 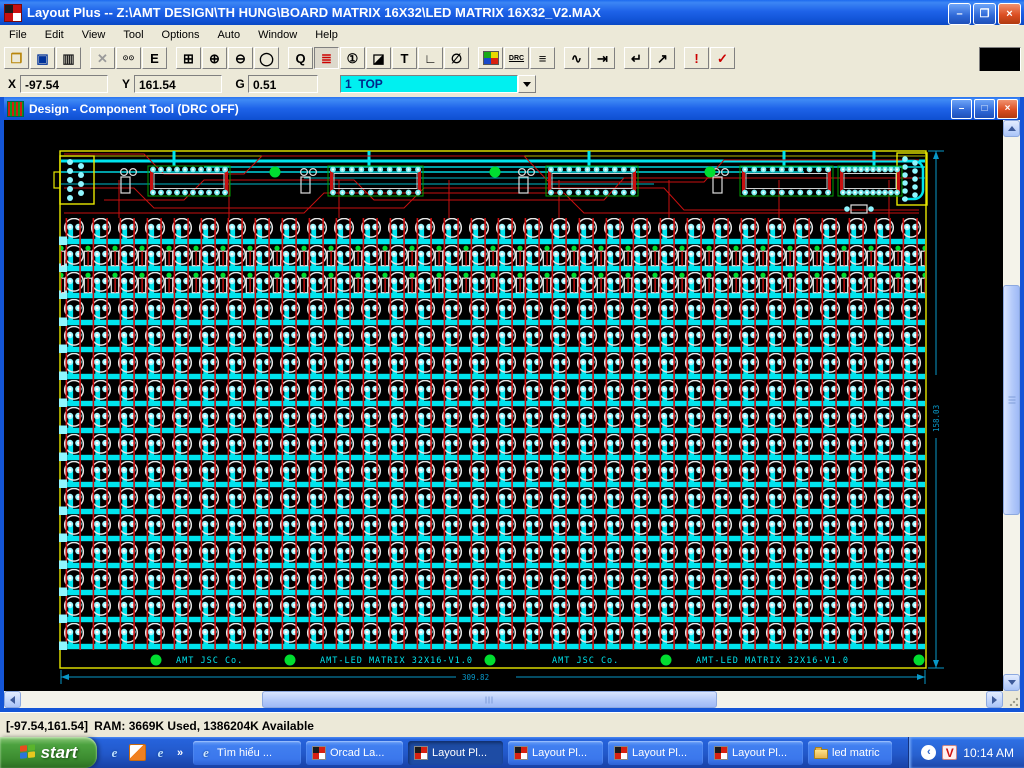 I want to click on chevron-more-icon: », so click(x=180, y=752).